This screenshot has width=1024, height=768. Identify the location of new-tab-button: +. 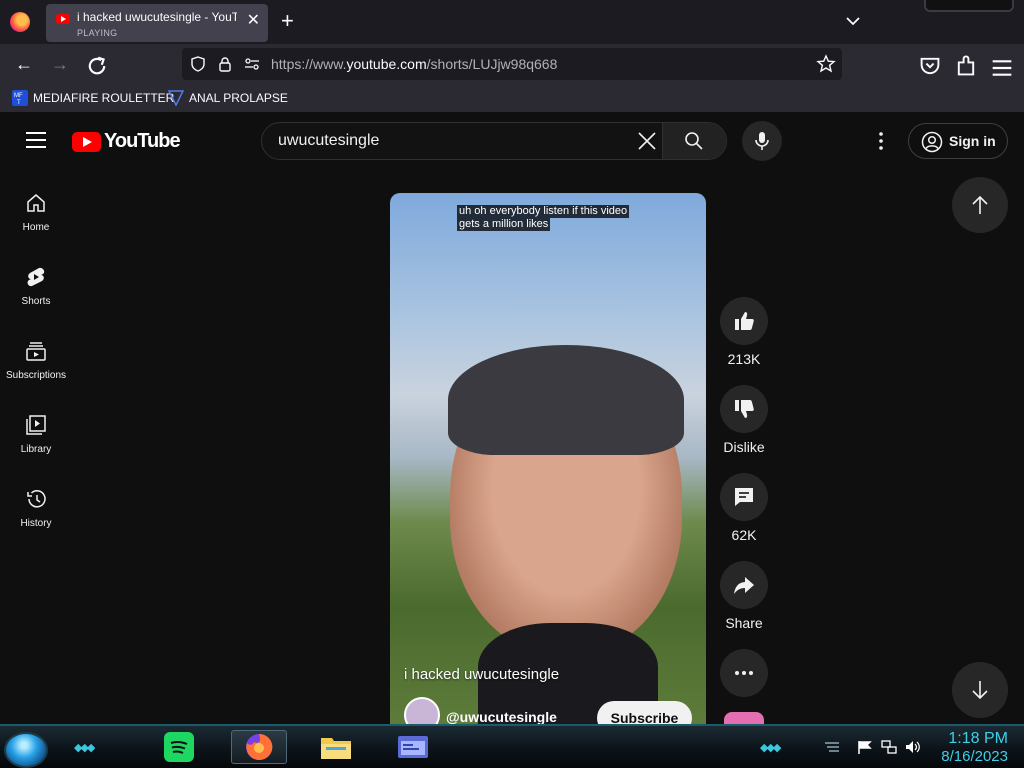
(287, 21).